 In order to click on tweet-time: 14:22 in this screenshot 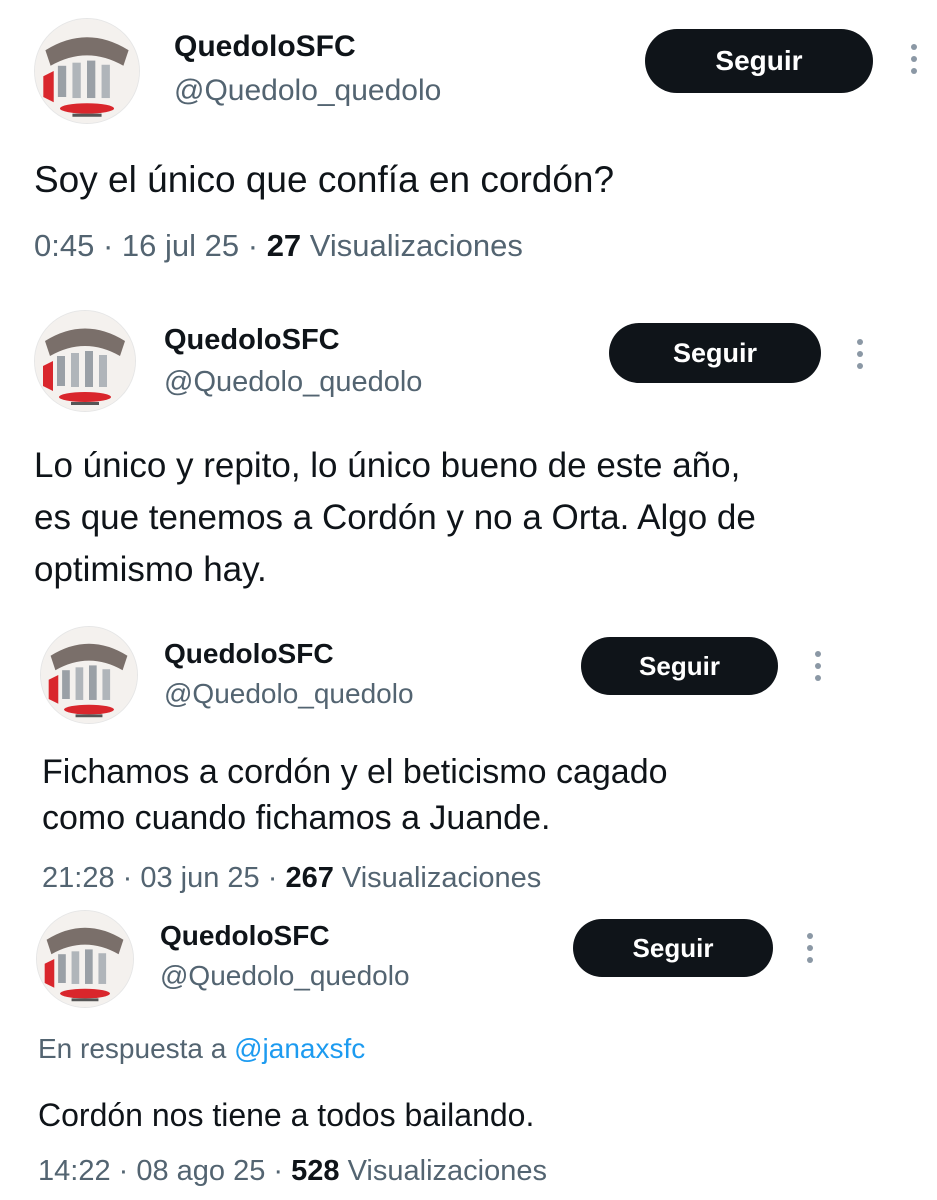, I will do `click(74, 1171)`.